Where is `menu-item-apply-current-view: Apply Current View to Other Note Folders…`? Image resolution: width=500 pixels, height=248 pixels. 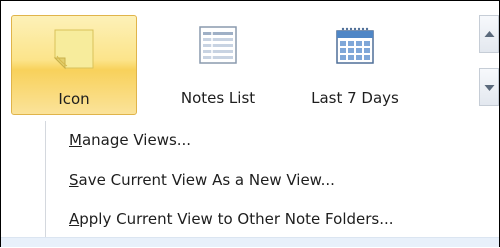
menu-item-apply-current-view: Apply Current View to Other Note Folders… is located at coordinates (231, 219).